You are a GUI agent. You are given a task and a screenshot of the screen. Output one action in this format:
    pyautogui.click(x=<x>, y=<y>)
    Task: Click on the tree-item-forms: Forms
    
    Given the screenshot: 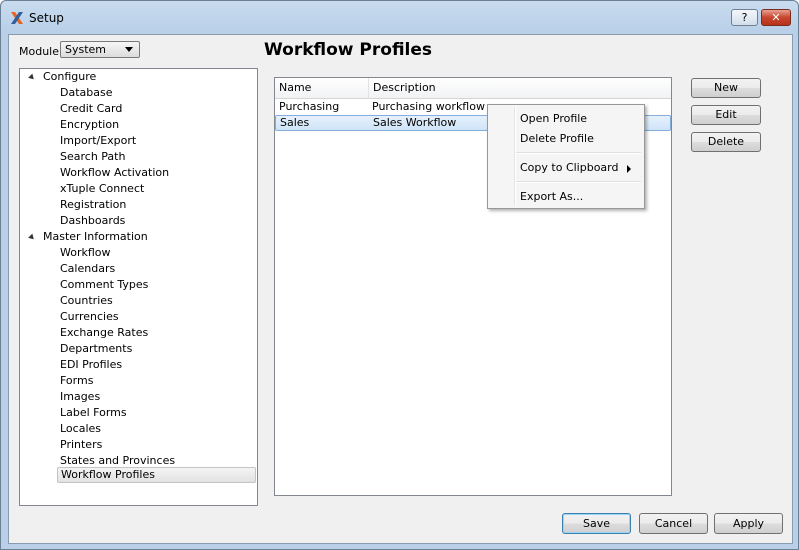 What is the action you would take?
    pyautogui.click(x=76, y=381)
    